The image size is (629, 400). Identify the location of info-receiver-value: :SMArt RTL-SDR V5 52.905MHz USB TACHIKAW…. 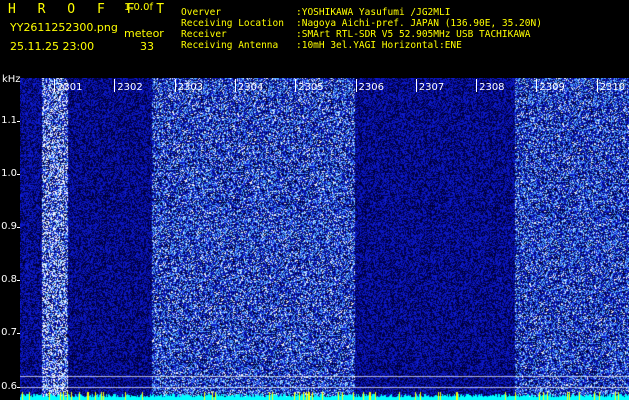
(413, 34).